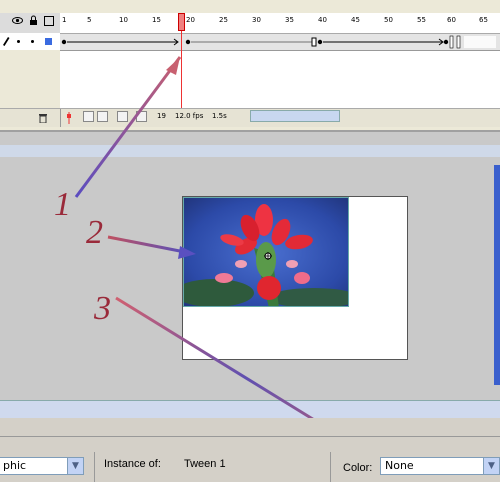 This screenshot has width=500, height=482. What do you see at coordinates (250, 436) in the screenshot?
I see `properties-top-divider` at bounding box center [250, 436].